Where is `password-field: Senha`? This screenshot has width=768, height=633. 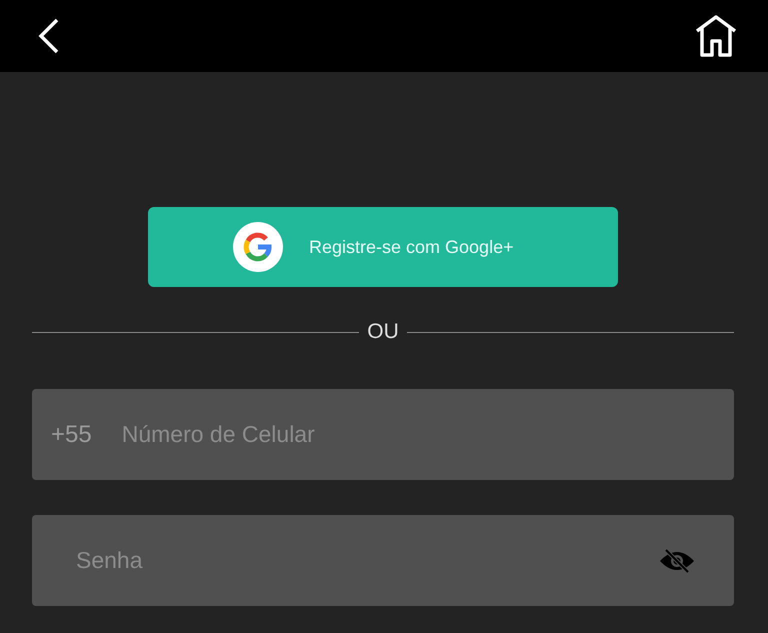
password-field: Senha is located at coordinates (383, 560).